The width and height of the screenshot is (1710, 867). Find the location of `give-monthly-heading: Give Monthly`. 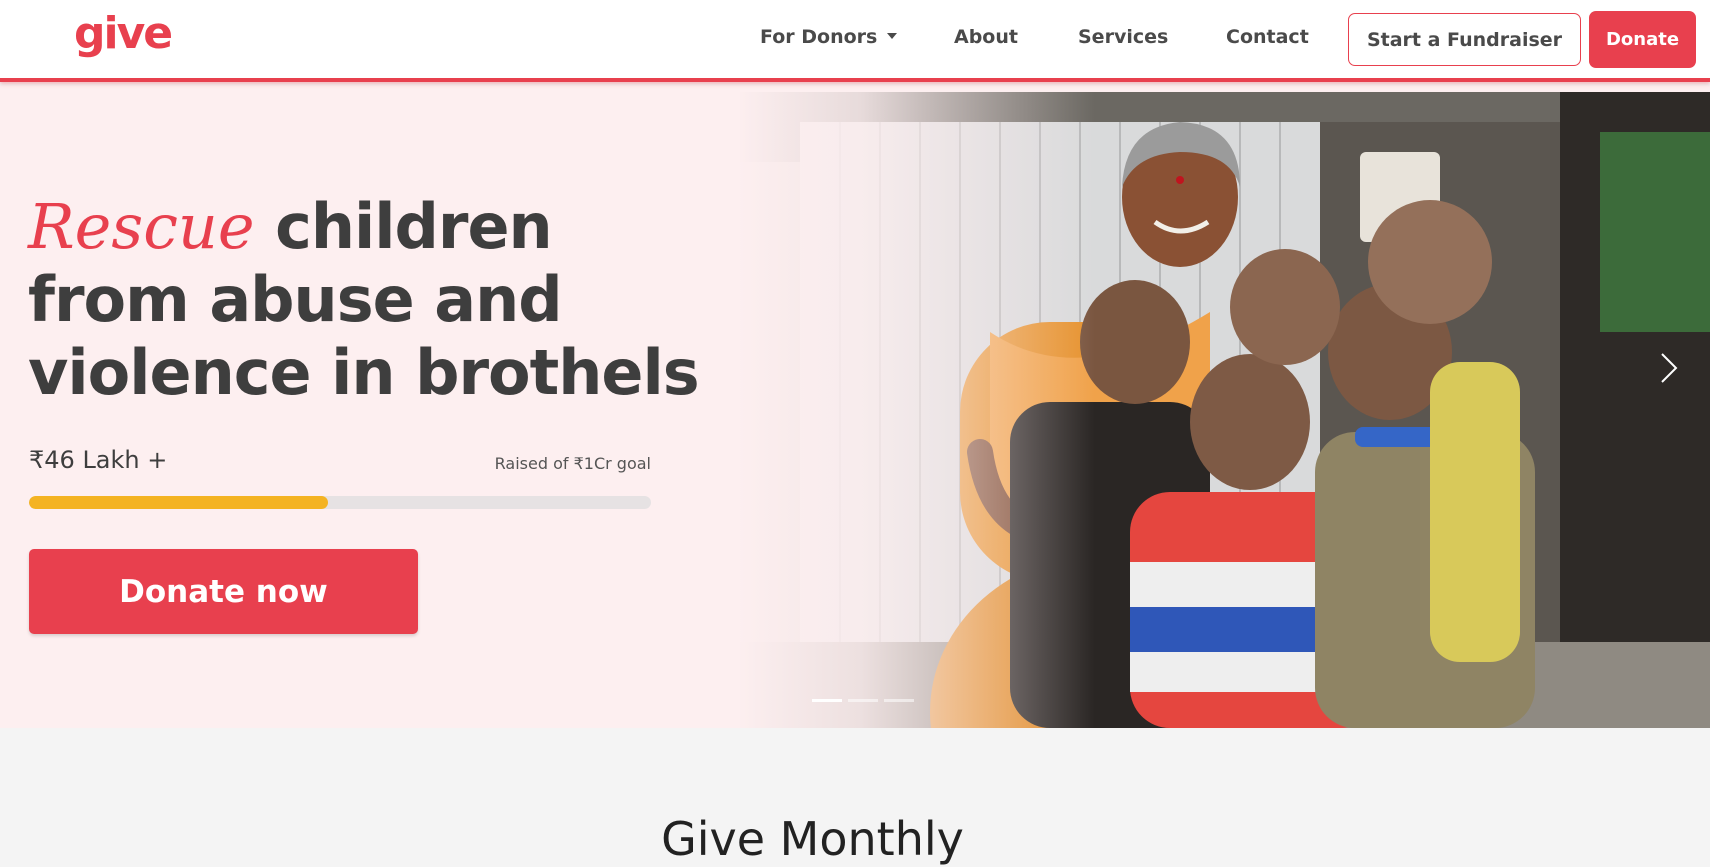

give-monthly-heading: Give Monthly is located at coordinates (812, 839).